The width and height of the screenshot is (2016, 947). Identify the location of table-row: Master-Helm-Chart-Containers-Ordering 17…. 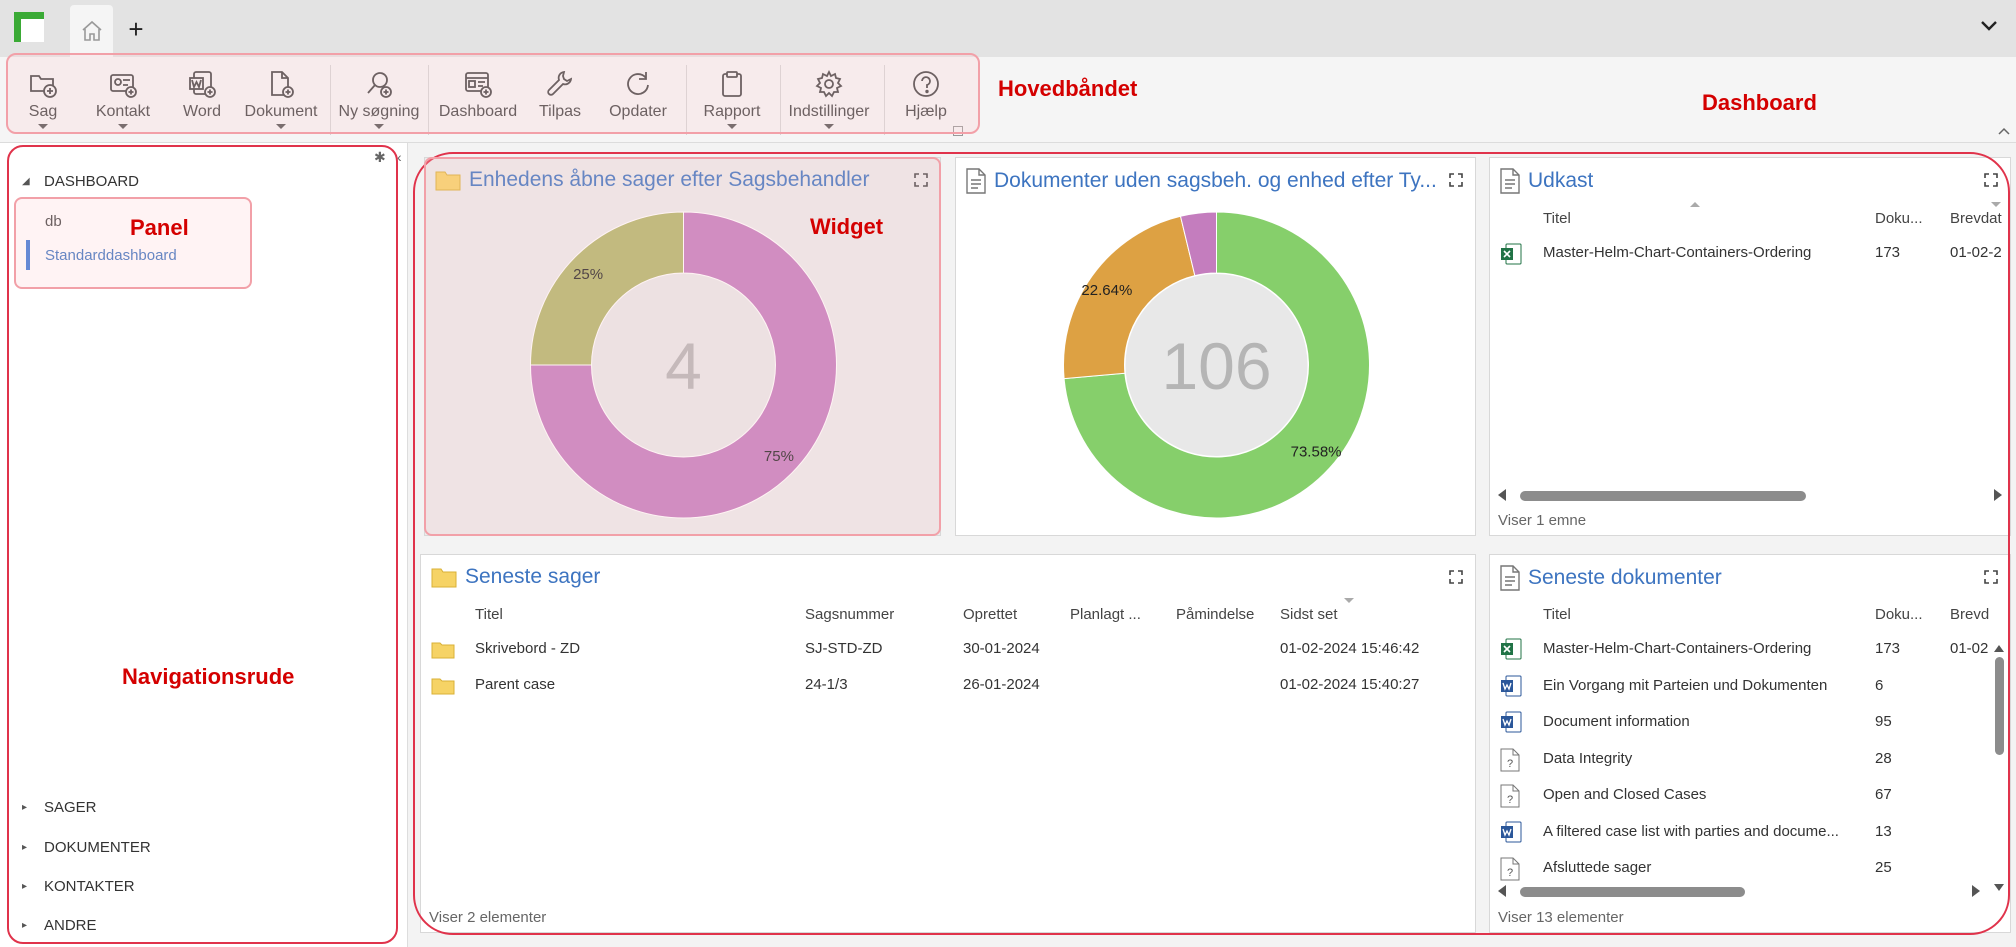
(1750, 253).